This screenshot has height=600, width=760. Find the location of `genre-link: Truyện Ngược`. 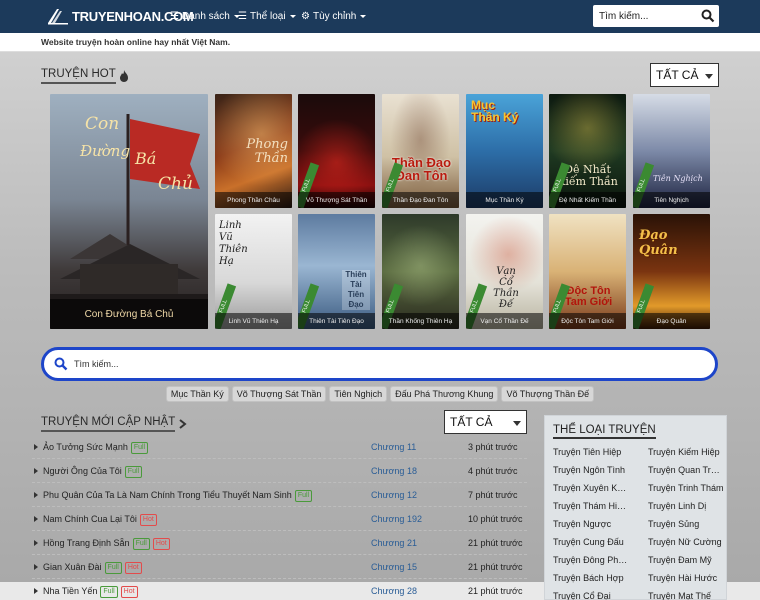

genre-link: Truyện Ngược is located at coordinates (591, 524).